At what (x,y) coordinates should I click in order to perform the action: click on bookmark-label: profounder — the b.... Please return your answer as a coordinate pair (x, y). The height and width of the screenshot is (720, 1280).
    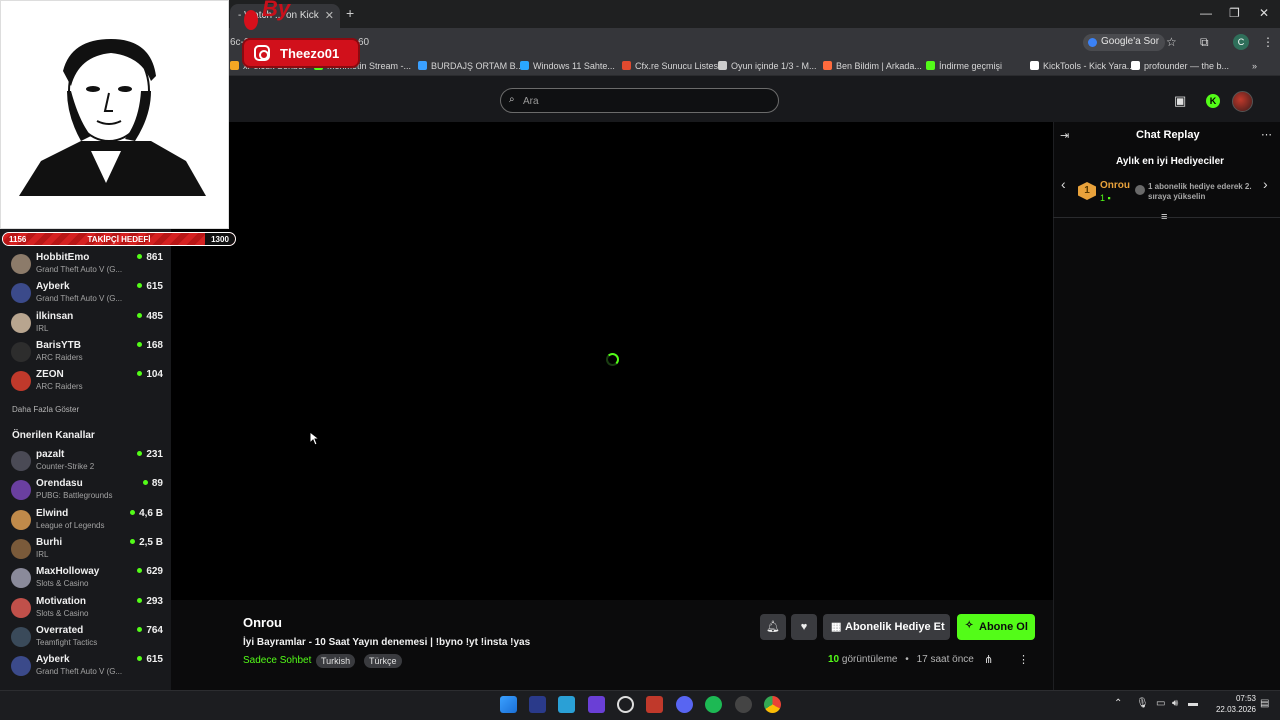
    Looking at the image, I should click on (1187, 66).